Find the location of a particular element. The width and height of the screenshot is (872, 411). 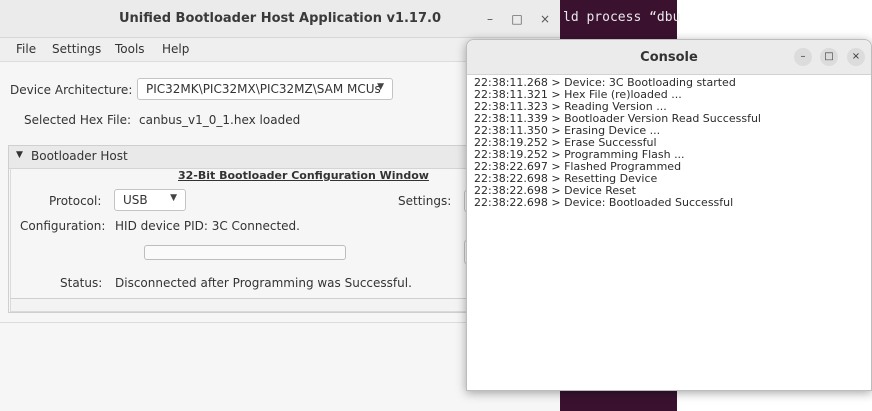

menu-help: Help is located at coordinates (175, 49).